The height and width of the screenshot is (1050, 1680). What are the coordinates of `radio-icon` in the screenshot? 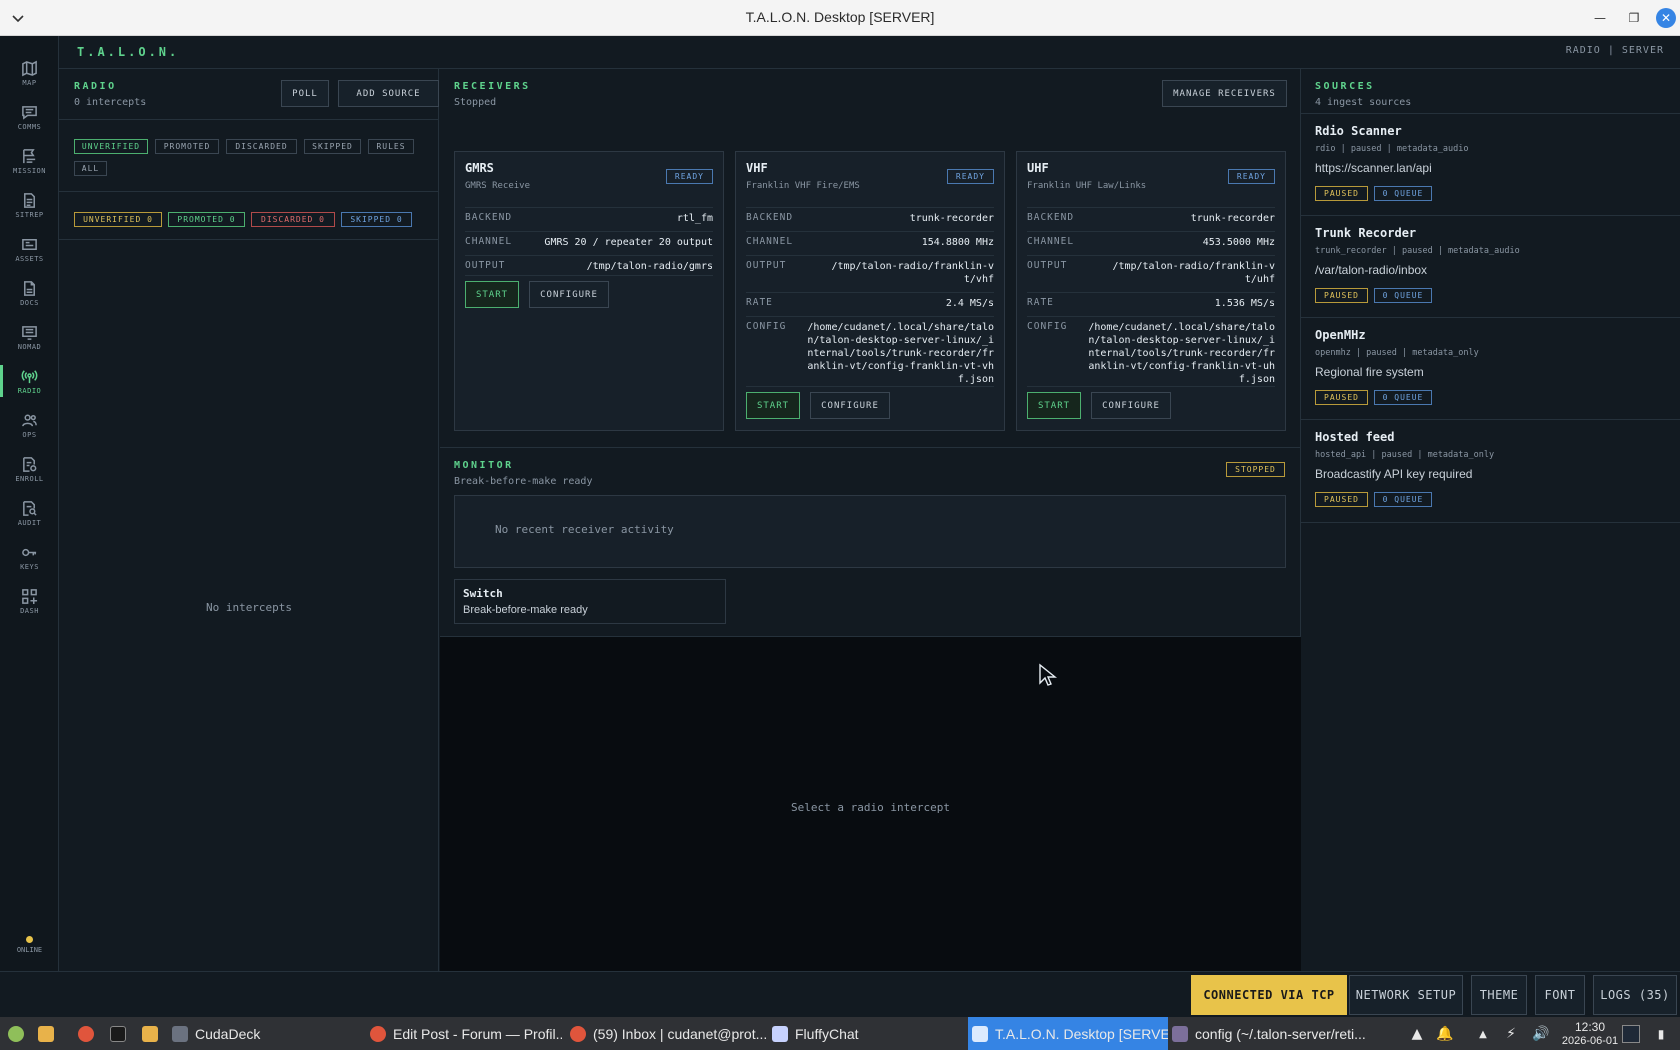 It's located at (29, 376).